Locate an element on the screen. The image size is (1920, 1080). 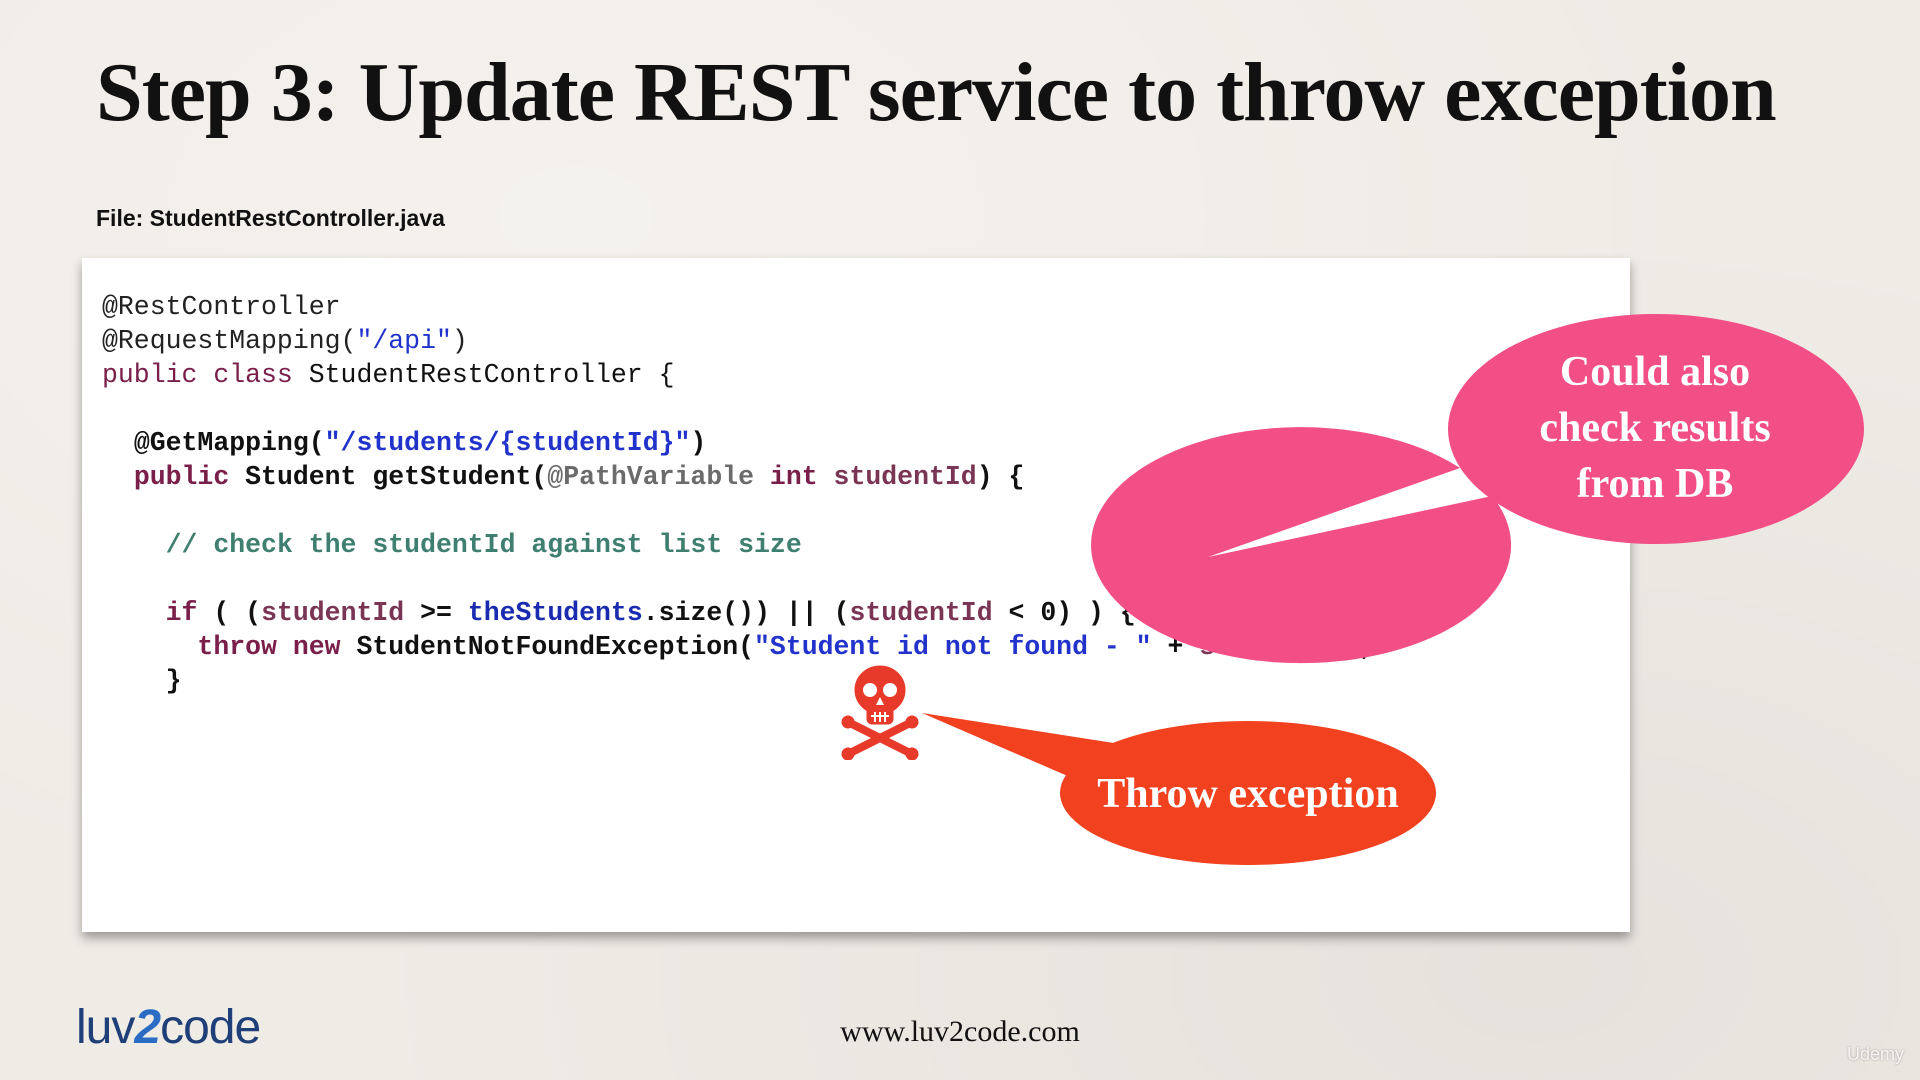
db-callout-line-3: from DB is located at coordinates (1655, 484).